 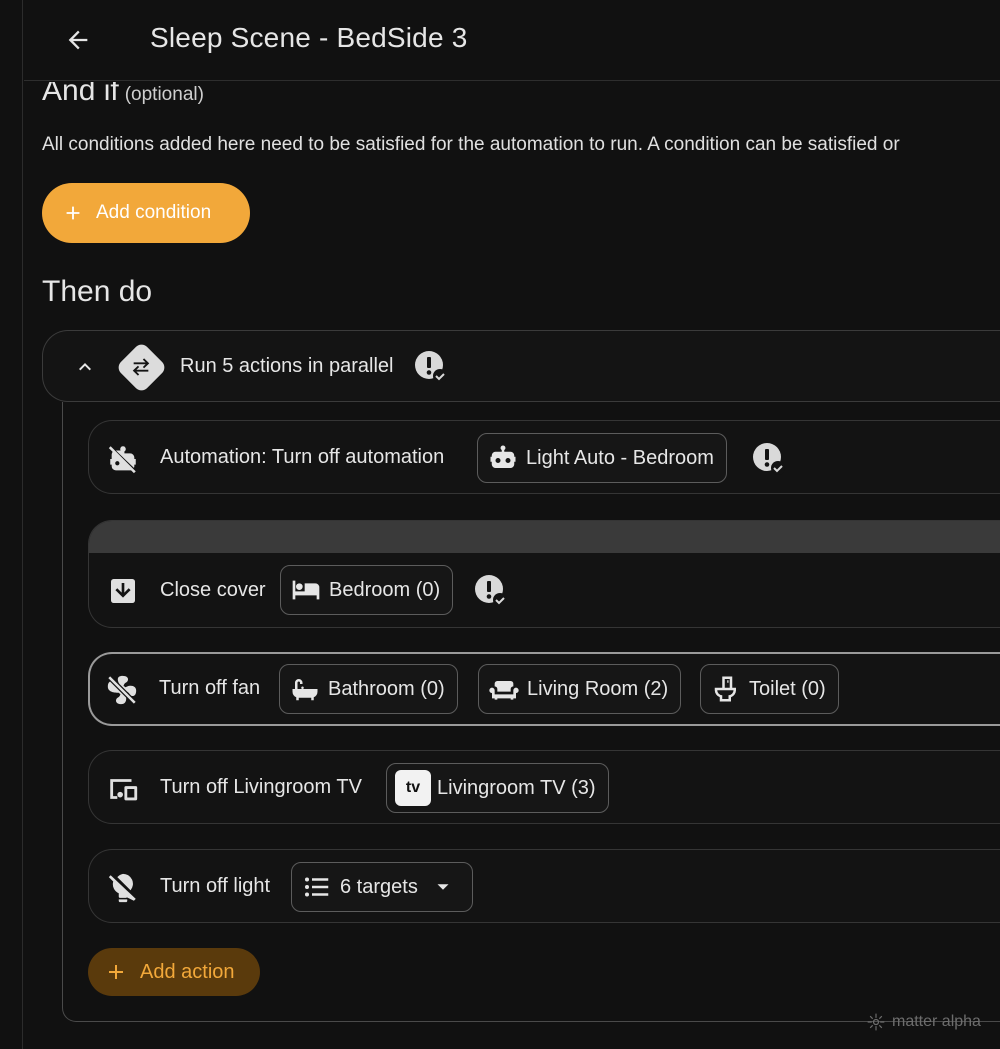 What do you see at coordinates (936, 1021) in the screenshot?
I see `watermark-text: matter alpha` at bounding box center [936, 1021].